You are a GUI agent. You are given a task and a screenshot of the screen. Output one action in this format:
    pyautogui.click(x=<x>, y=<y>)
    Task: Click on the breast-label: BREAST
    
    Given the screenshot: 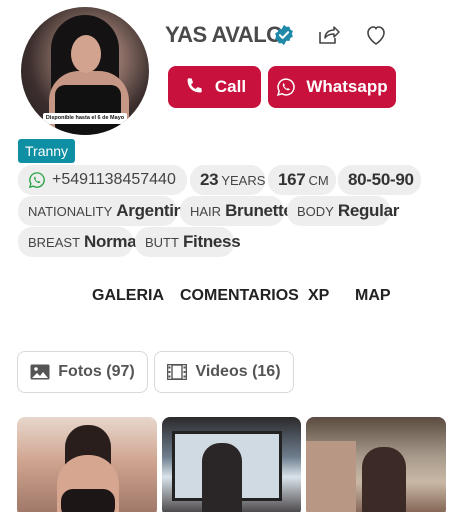 What is the action you would take?
    pyautogui.click(x=54, y=242)
    